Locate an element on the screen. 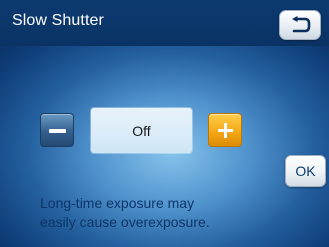  ok-button: OK is located at coordinates (305, 171).